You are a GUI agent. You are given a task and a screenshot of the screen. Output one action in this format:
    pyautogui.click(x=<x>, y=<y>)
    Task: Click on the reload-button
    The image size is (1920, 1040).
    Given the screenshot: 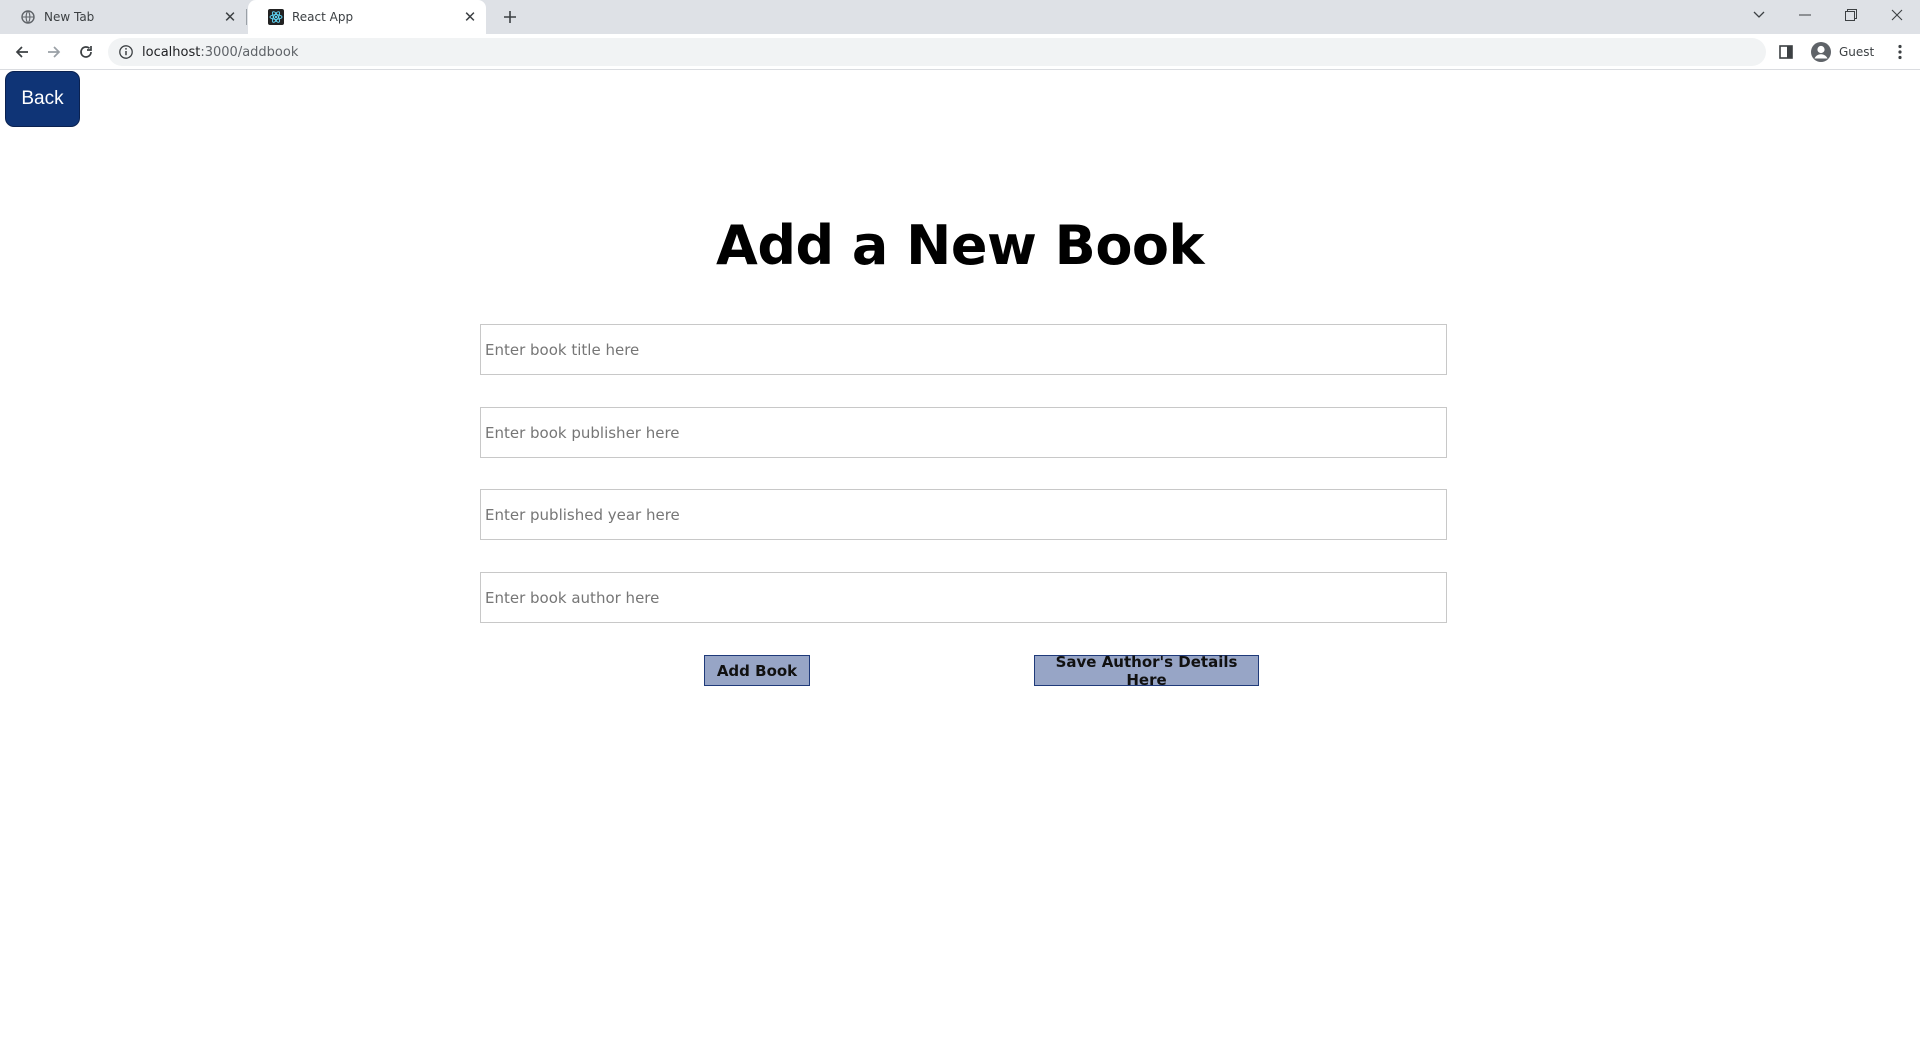 What is the action you would take?
    pyautogui.click(x=86, y=52)
    